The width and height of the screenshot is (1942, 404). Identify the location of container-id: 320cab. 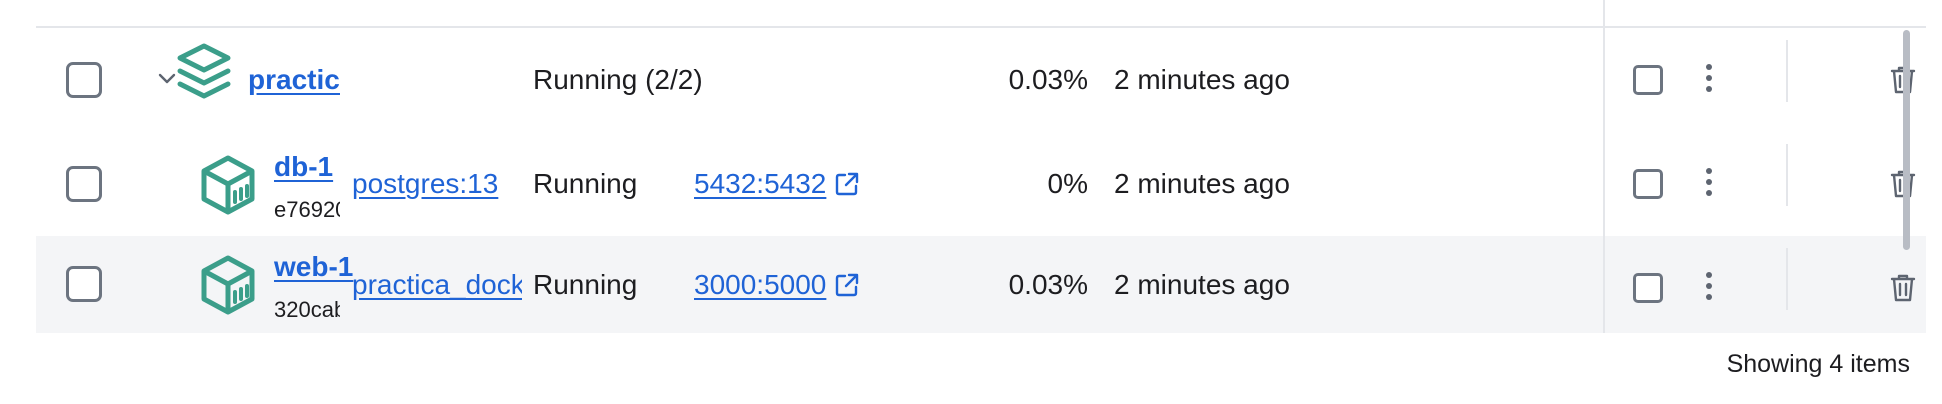
(307, 309).